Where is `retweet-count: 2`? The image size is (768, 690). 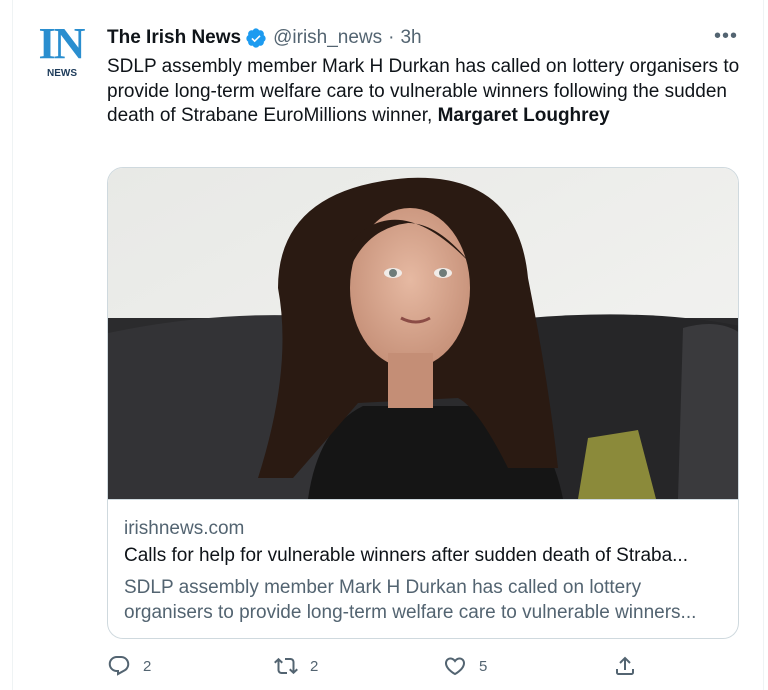 retweet-count: 2 is located at coordinates (314, 666).